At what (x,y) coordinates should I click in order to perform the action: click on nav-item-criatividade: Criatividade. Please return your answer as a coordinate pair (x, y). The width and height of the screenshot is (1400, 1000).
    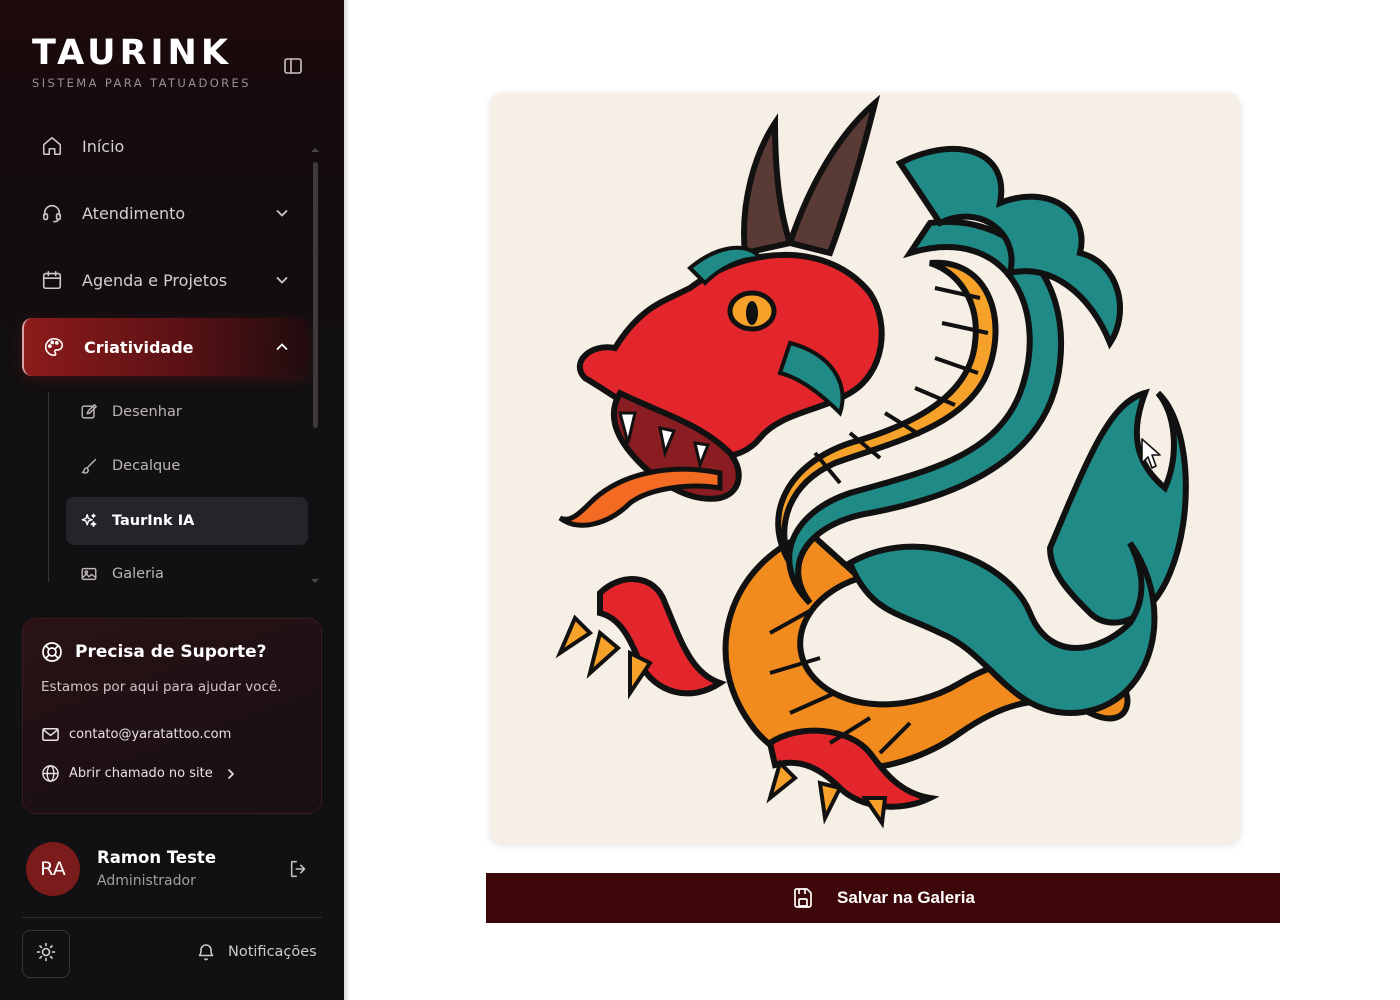
    Looking at the image, I should click on (165, 347).